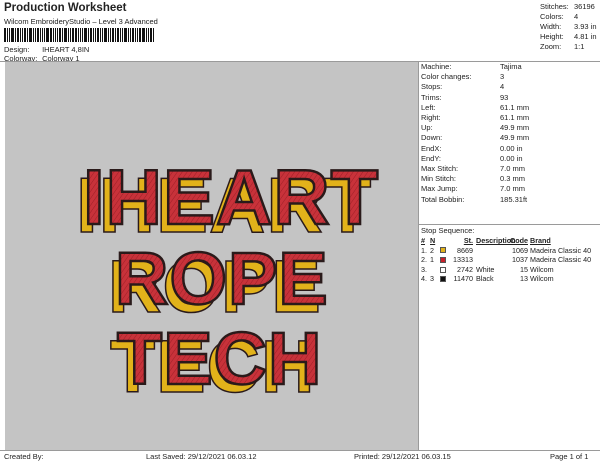 This screenshot has width=600, height=464. What do you see at coordinates (418, 256) in the screenshot?
I see `canvas-divider` at bounding box center [418, 256].